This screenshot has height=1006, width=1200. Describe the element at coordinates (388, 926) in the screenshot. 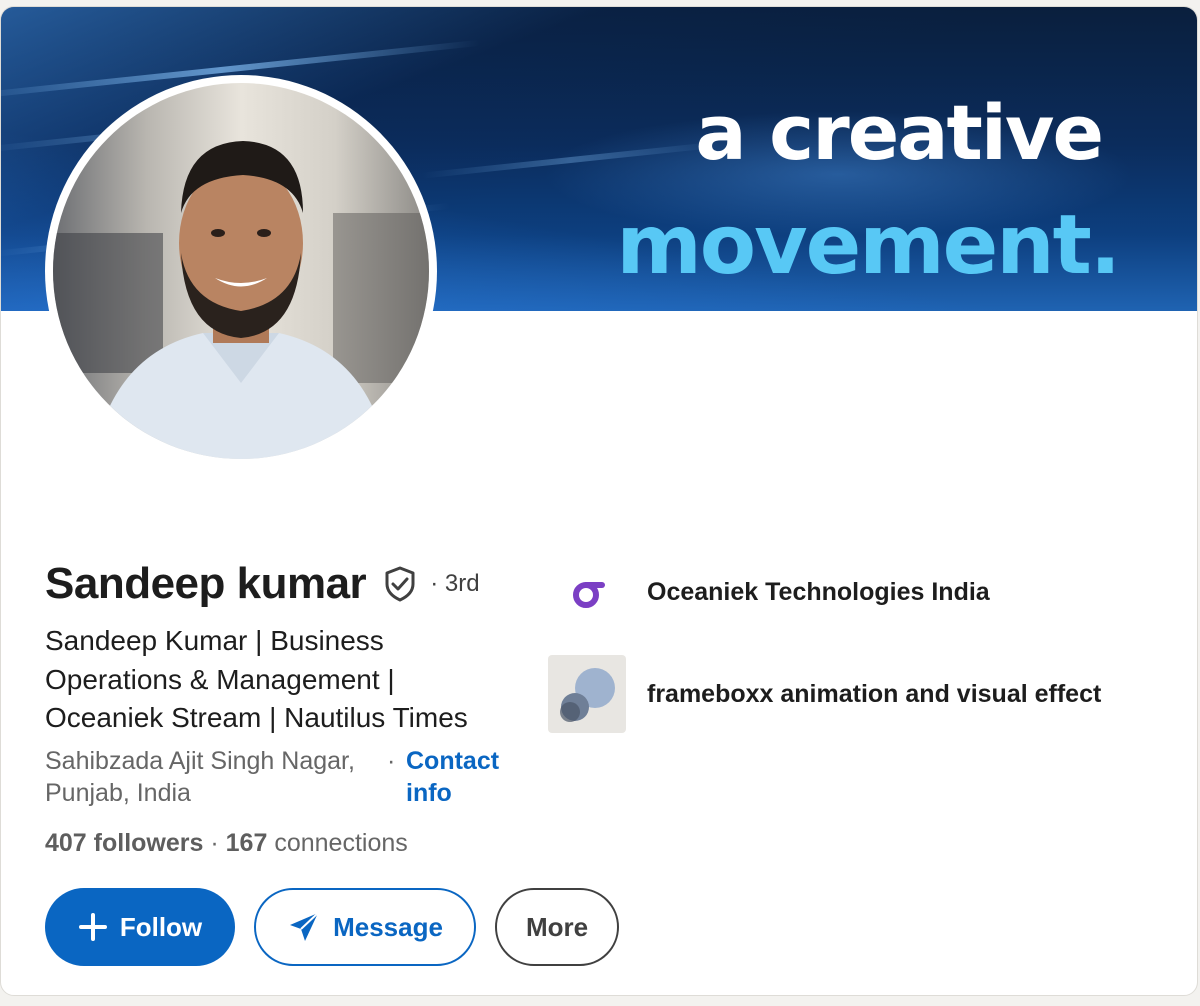

I see `message-button-label: Message` at that location.